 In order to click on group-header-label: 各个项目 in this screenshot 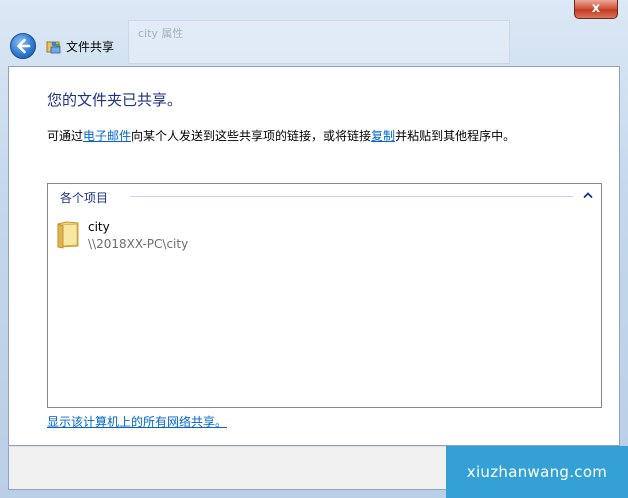, I will do `click(87, 197)`.